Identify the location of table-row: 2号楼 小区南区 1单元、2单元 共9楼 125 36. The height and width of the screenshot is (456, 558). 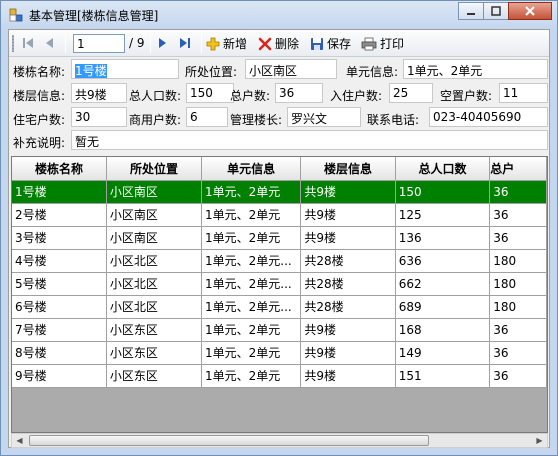
(279, 215).